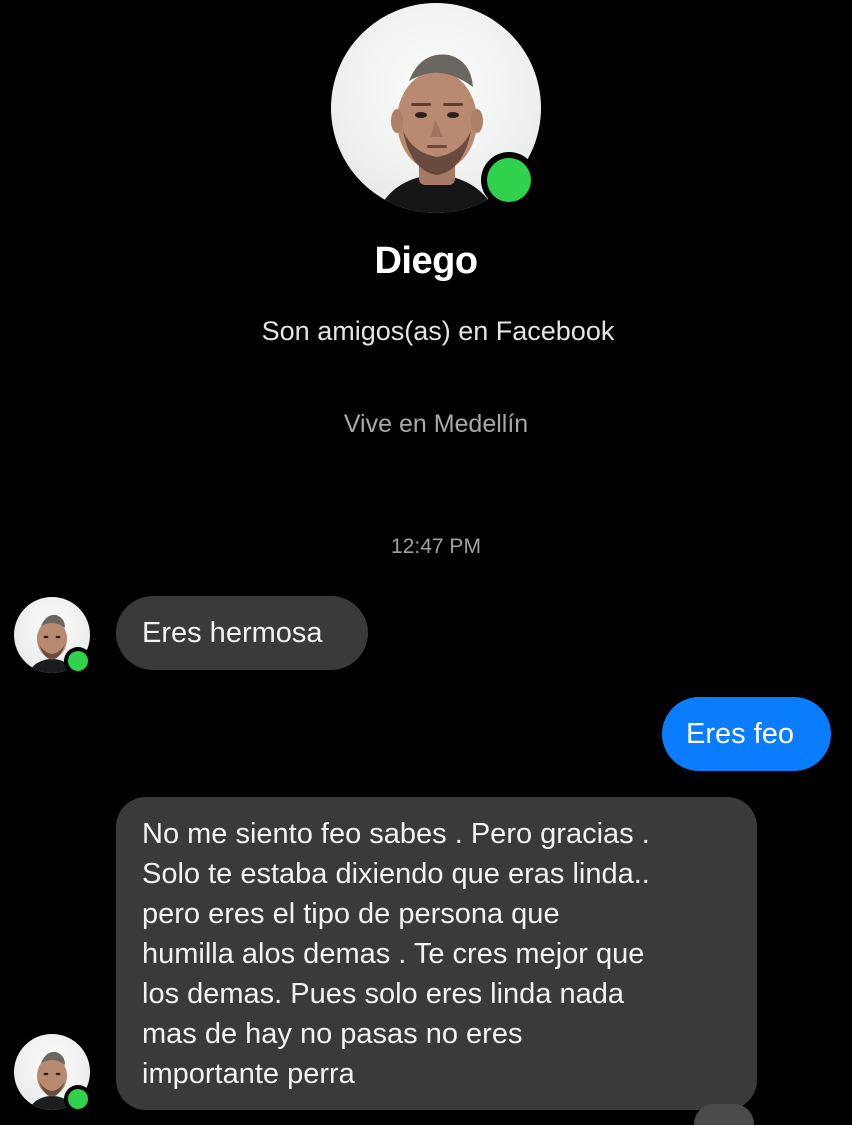 Image resolution: width=852 pixels, height=1125 pixels. Describe the element at coordinates (242, 633) in the screenshot. I see `message-bubble-received: Eres hermosa` at that location.